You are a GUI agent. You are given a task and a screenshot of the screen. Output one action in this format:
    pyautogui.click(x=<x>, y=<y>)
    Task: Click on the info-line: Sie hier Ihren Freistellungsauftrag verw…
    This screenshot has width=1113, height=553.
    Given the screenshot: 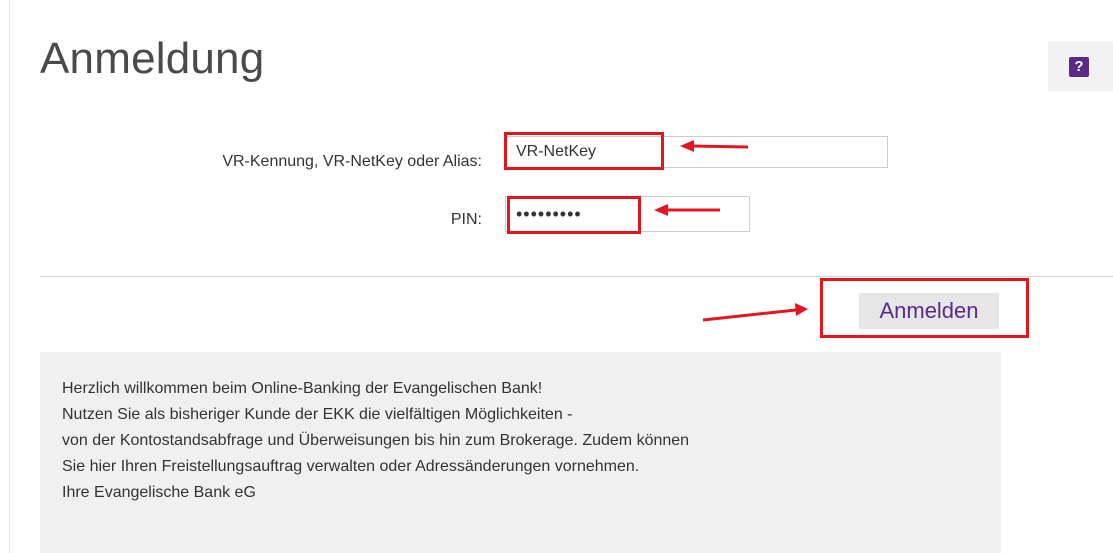 What is the action you would take?
    pyautogui.click(x=351, y=466)
    